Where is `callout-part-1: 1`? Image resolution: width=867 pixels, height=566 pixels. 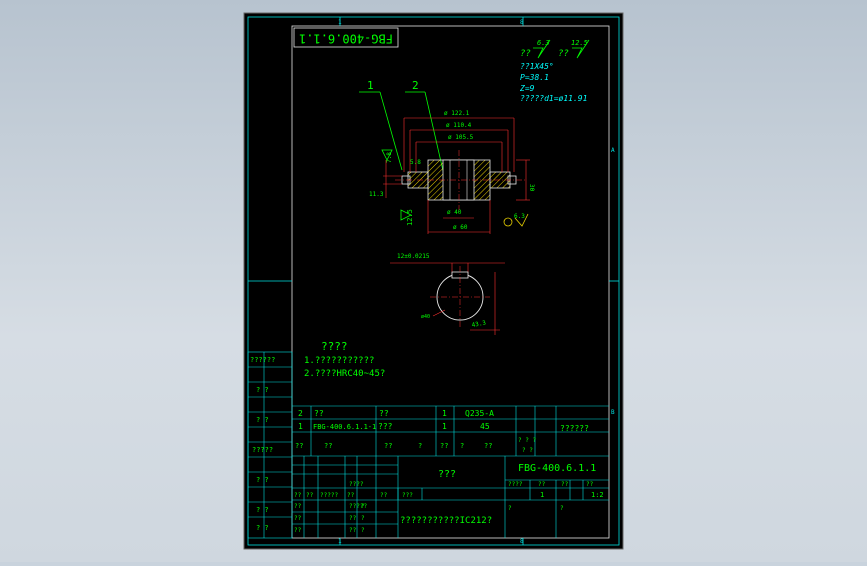 callout-part-1: 1 is located at coordinates (370, 85).